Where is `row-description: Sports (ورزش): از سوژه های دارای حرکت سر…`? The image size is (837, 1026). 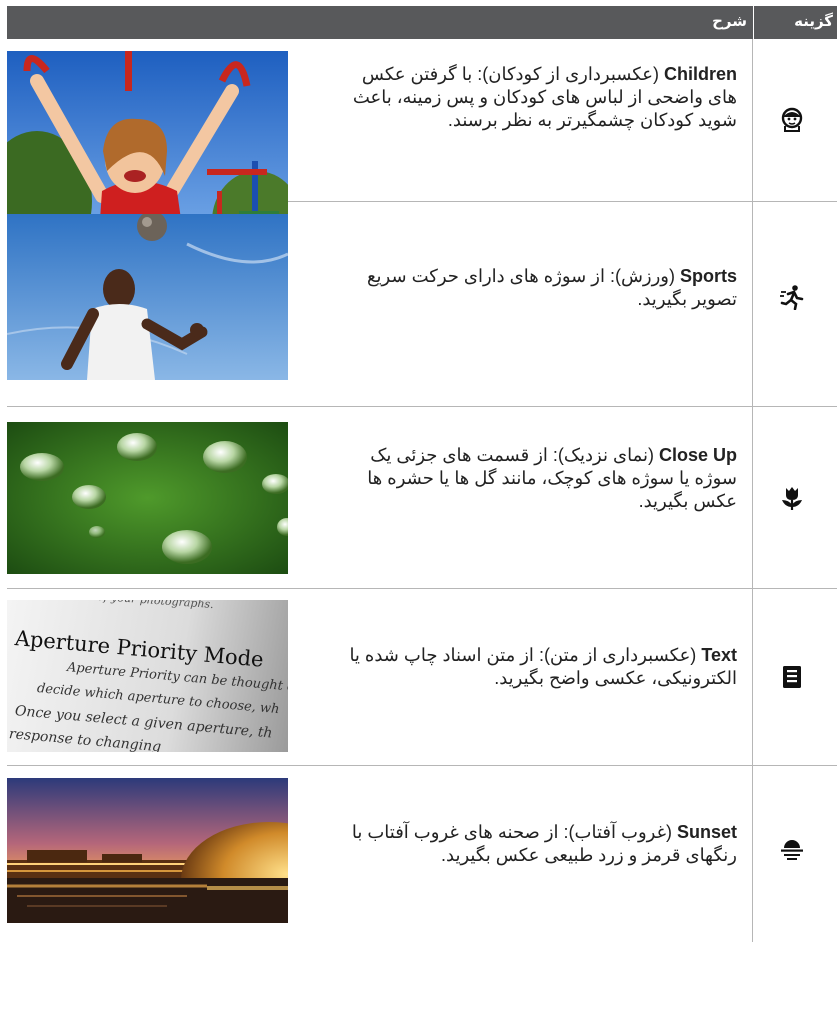 row-description: Sports (ورزش): از سوژه های دارای حرکت سر… is located at coordinates (534, 288).